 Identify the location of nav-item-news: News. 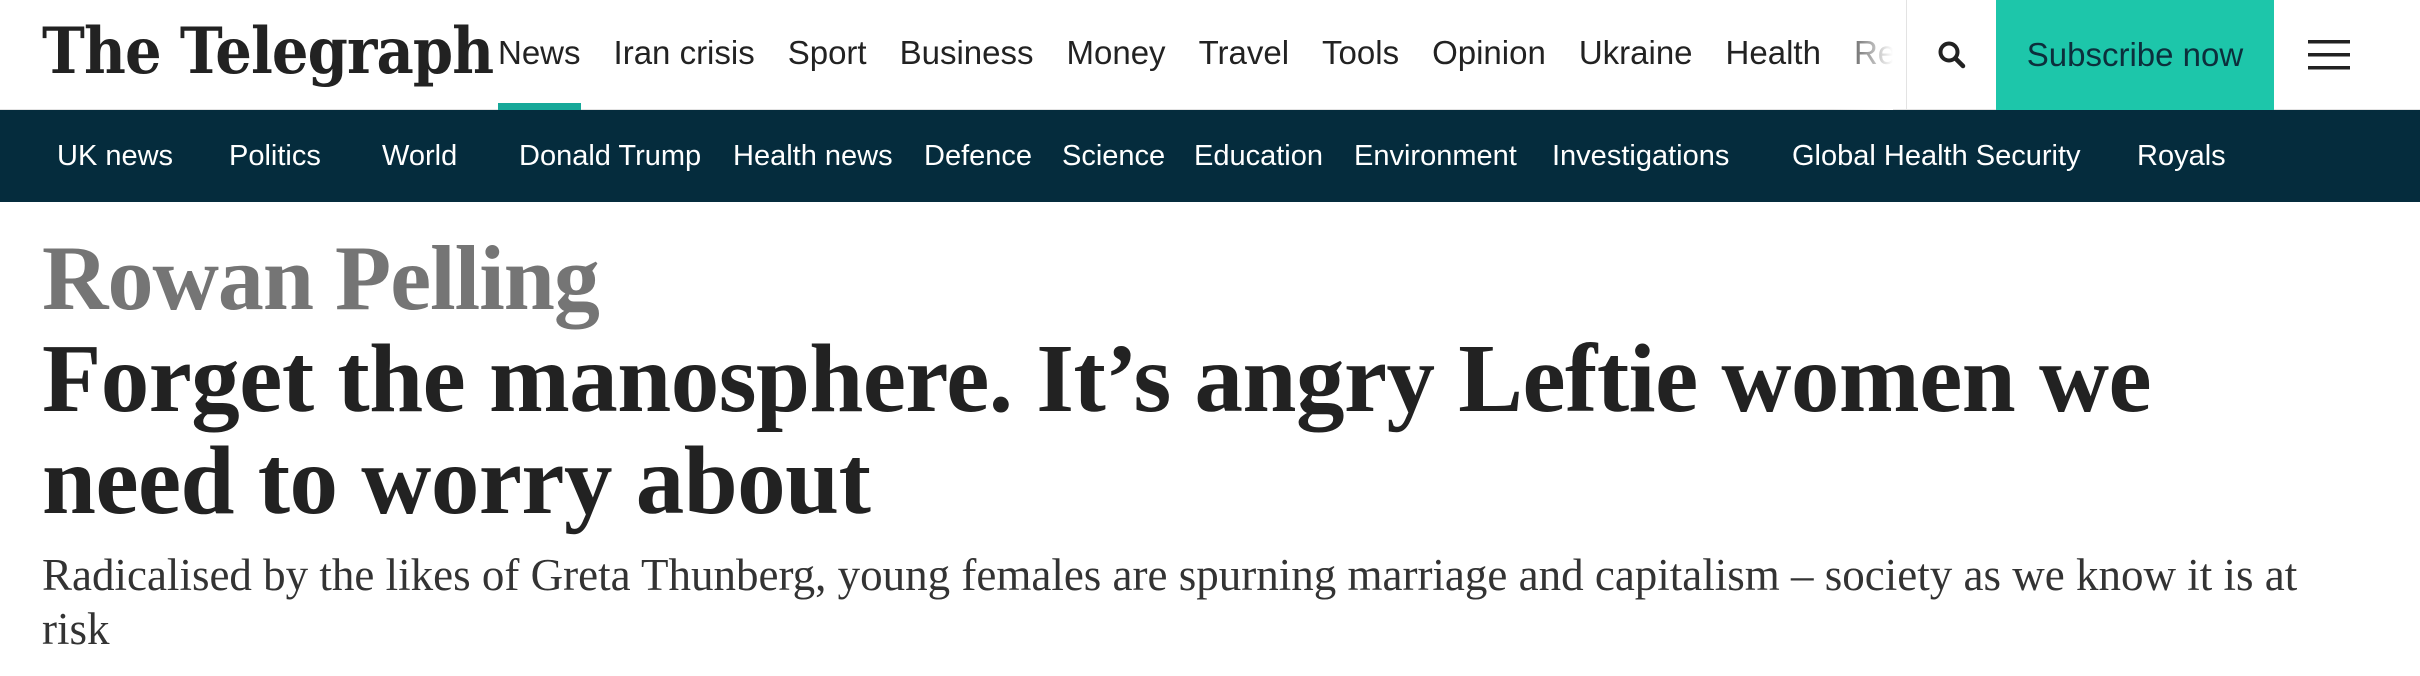
(539, 55).